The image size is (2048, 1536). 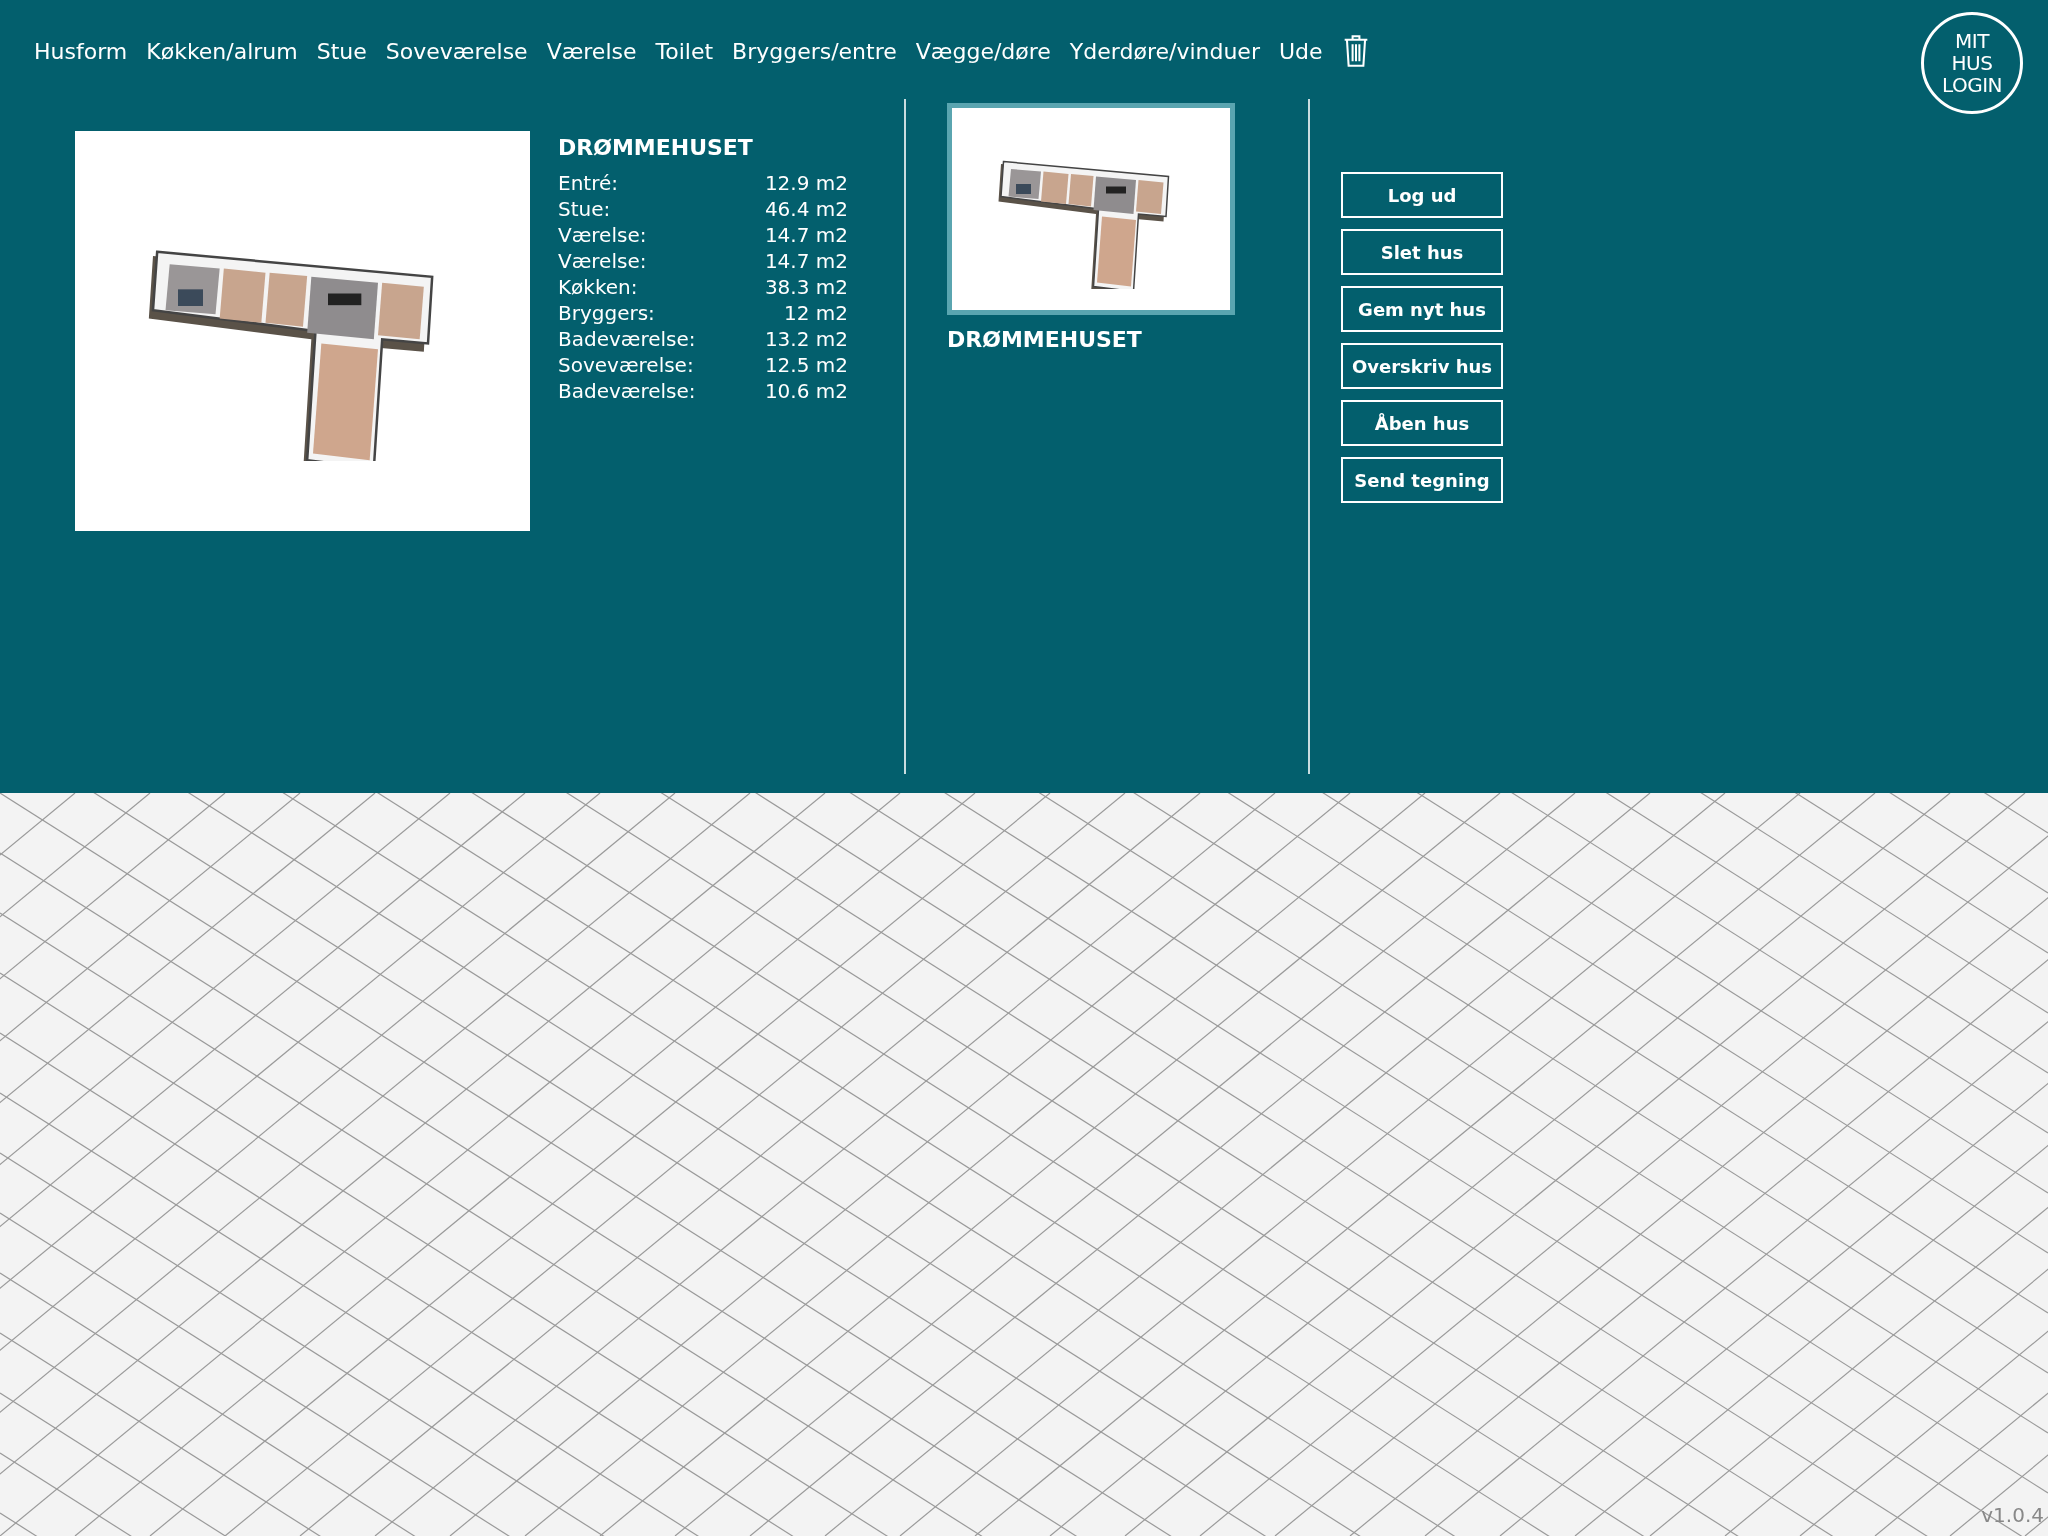 I want to click on nav-link: Ude, so click(x=1300, y=51).